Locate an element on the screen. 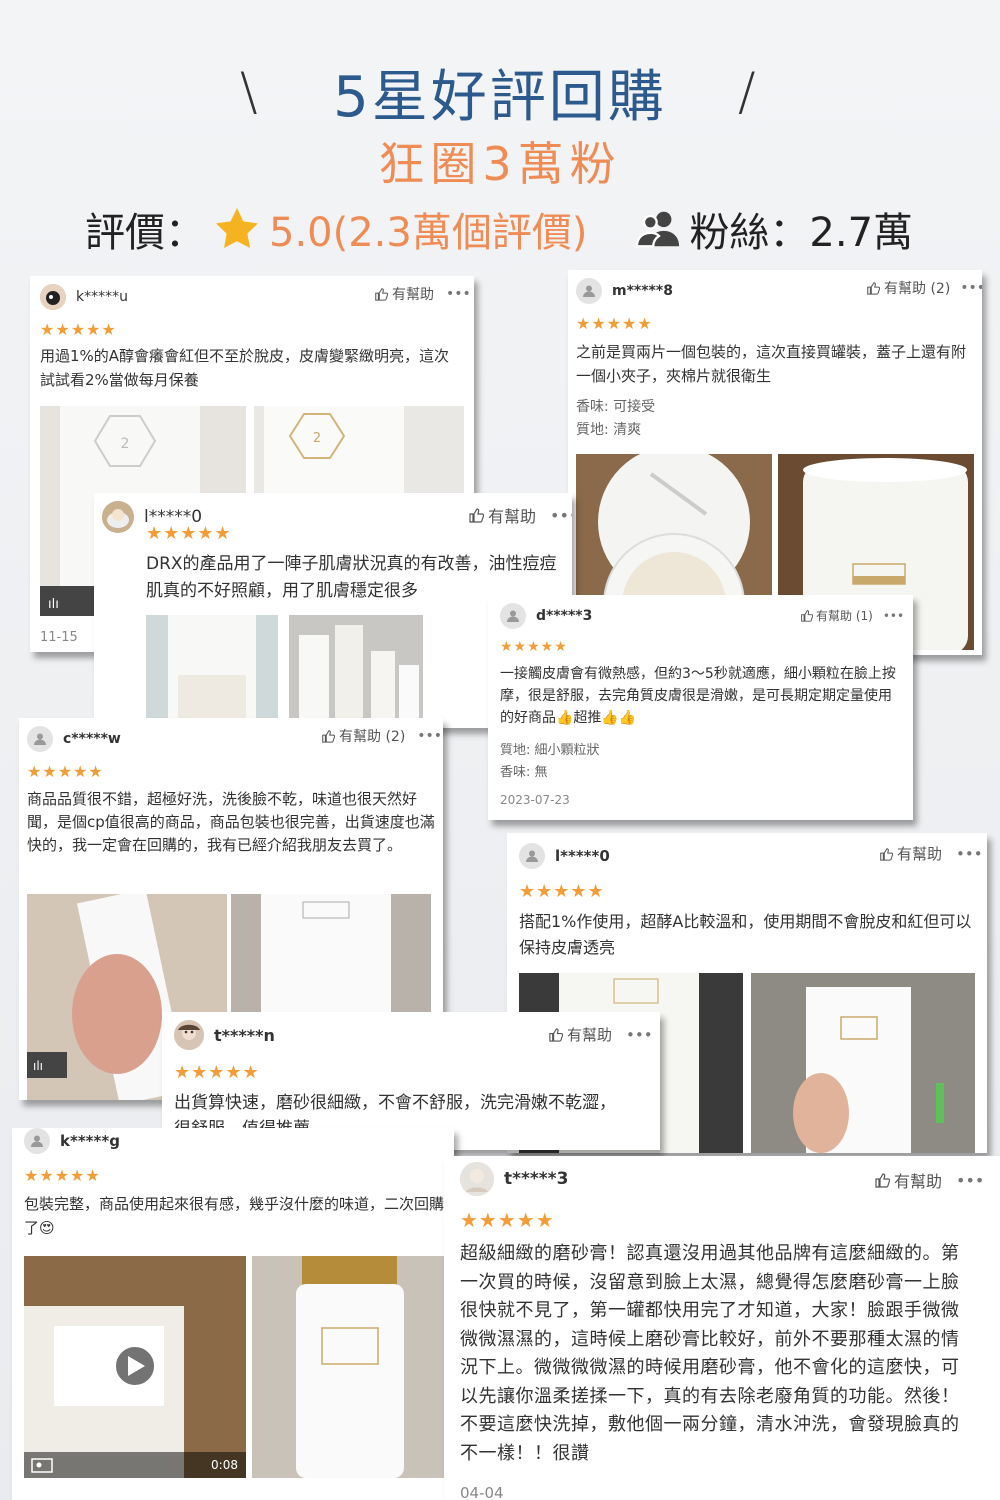  review-date: 11-15 is located at coordinates (59, 637).